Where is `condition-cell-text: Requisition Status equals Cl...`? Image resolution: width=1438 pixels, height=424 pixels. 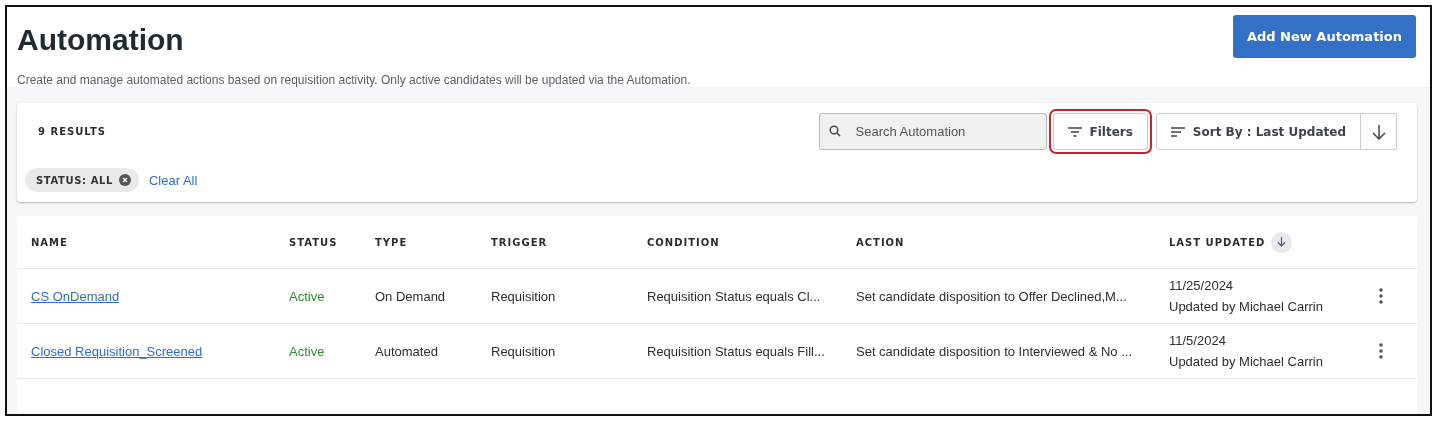 condition-cell-text: Requisition Status equals Cl... is located at coordinates (734, 296).